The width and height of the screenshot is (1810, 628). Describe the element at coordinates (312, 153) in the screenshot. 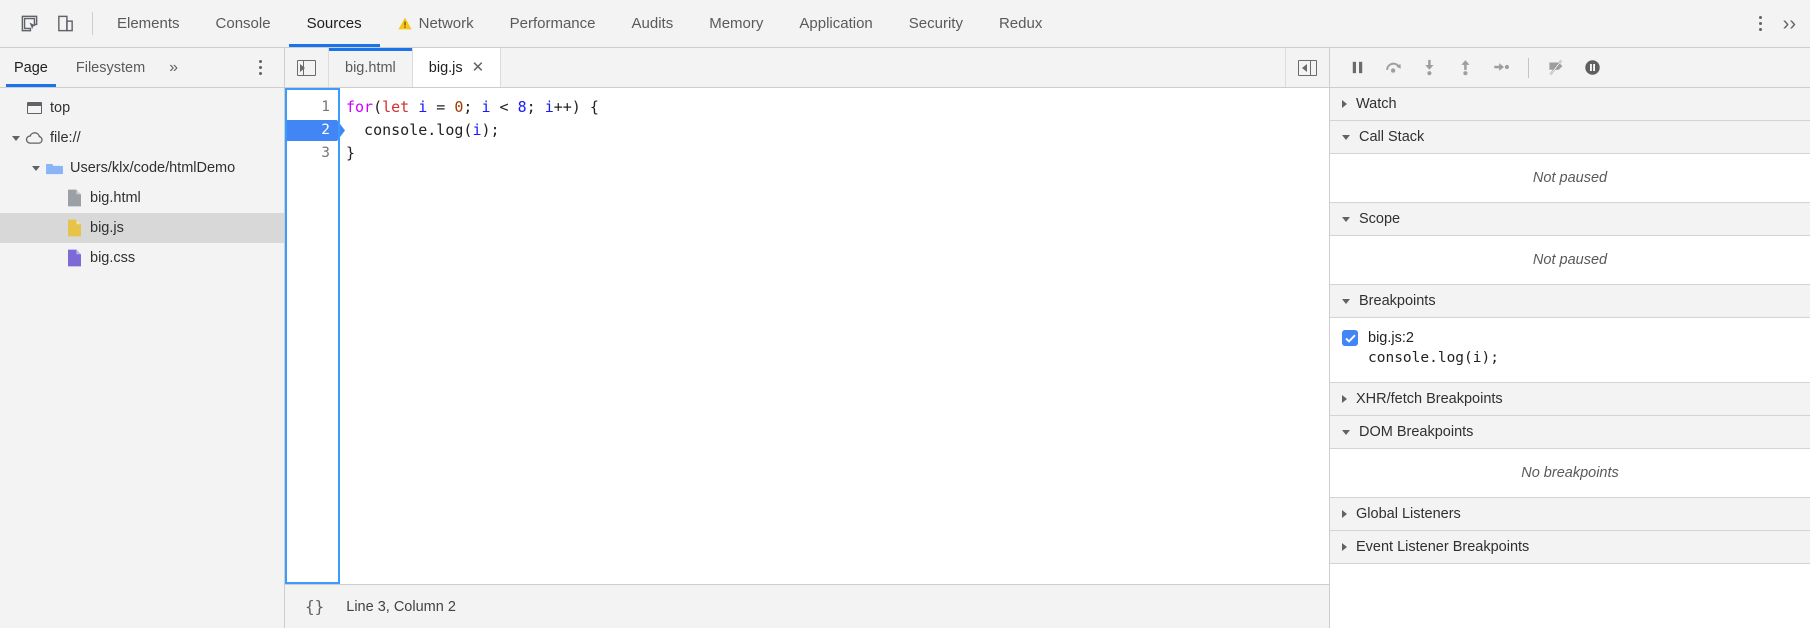

I see `line-number-3: 3` at that location.